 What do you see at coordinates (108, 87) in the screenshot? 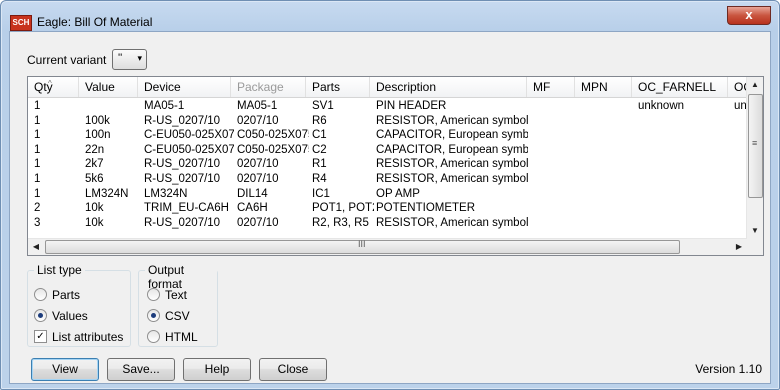
I see `column-header-value: Value` at bounding box center [108, 87].